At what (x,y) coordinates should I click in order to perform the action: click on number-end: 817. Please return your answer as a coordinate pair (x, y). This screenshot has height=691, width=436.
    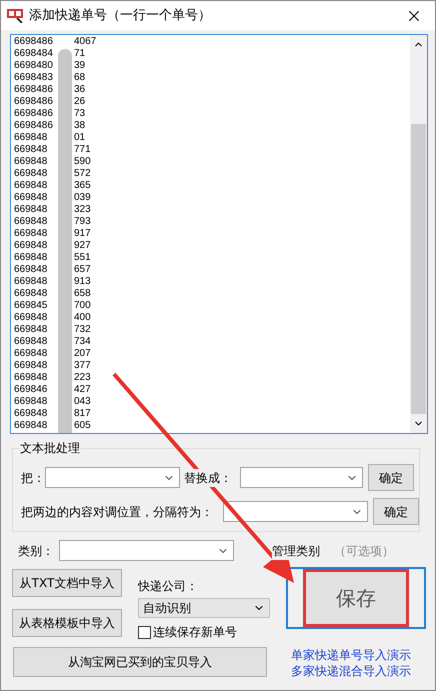
    Looking at the image, I should click on (82, 414).